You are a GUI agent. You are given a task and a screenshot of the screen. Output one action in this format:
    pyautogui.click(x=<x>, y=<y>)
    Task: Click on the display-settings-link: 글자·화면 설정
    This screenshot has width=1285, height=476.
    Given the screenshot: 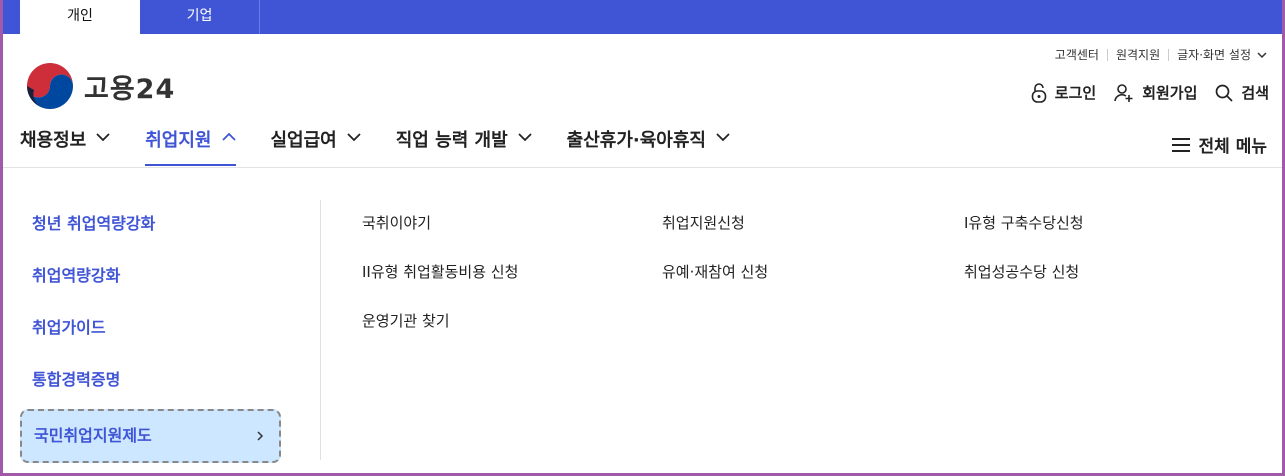 What is the action you would take?
    pyautogui.click(x=1214, y=54)
    